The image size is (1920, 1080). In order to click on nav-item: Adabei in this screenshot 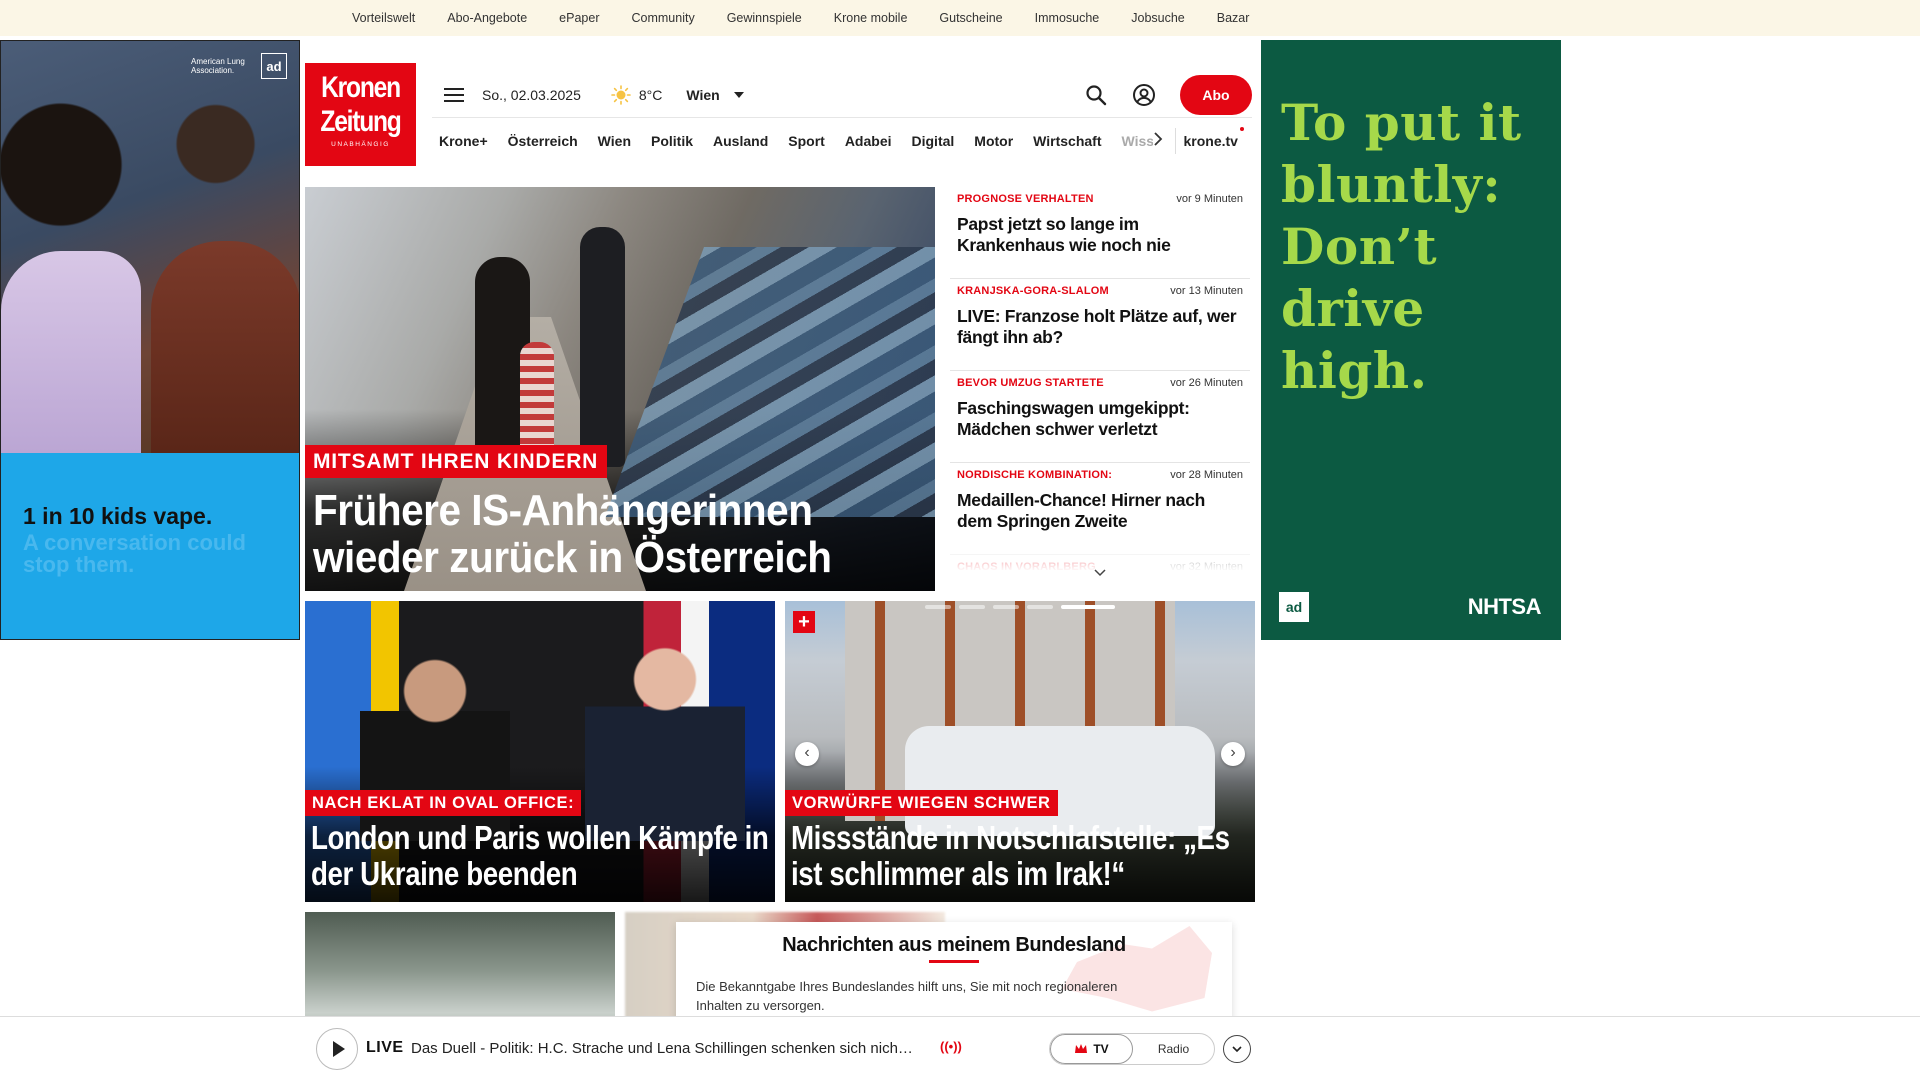, I will do `click(871, 141)`.